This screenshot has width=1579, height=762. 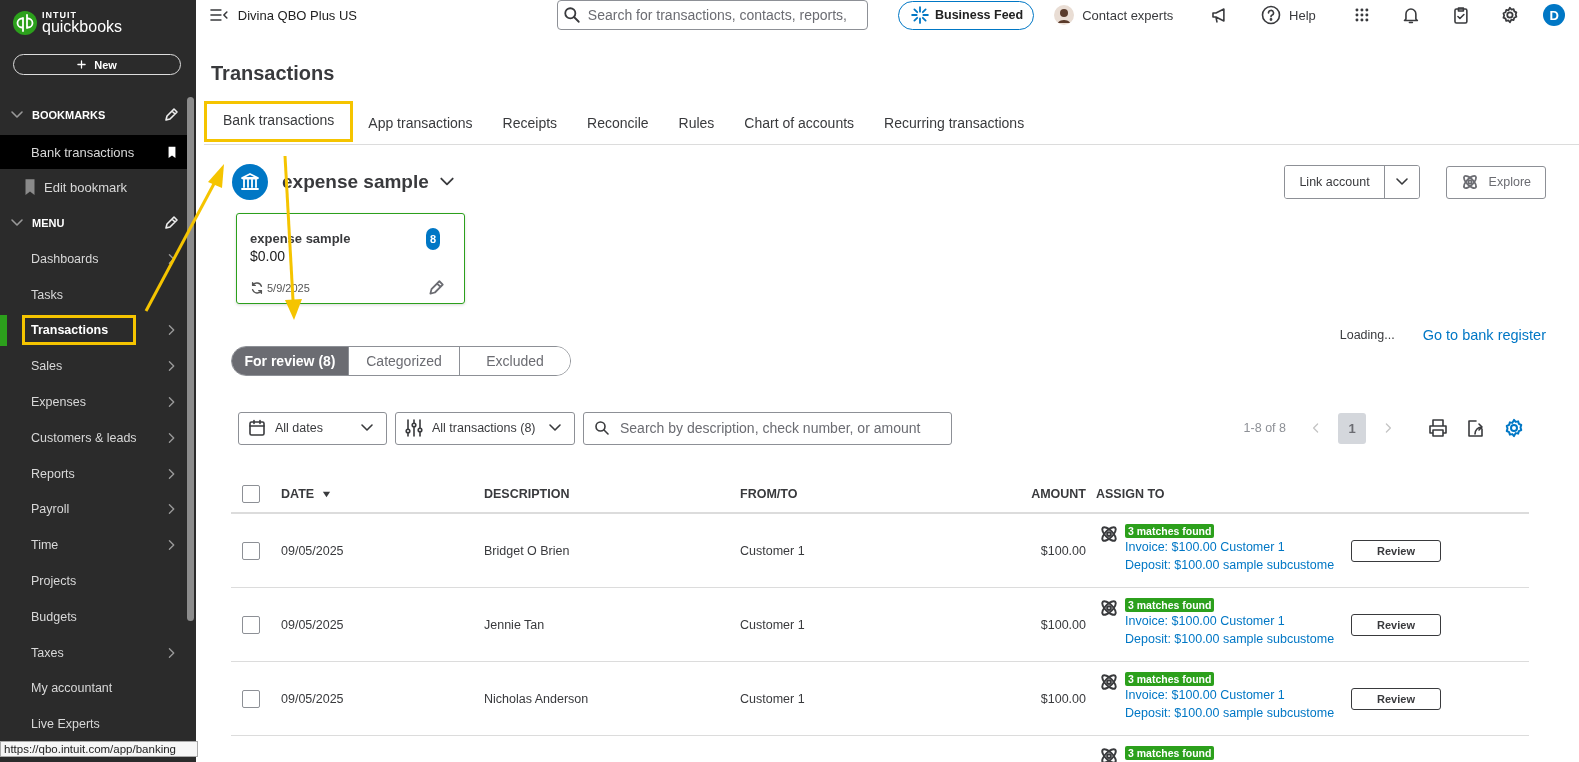 What do you see at coordinates (696, 124) in the screenshot?
I see `tab: Rules` at bounding box center [696, 124].